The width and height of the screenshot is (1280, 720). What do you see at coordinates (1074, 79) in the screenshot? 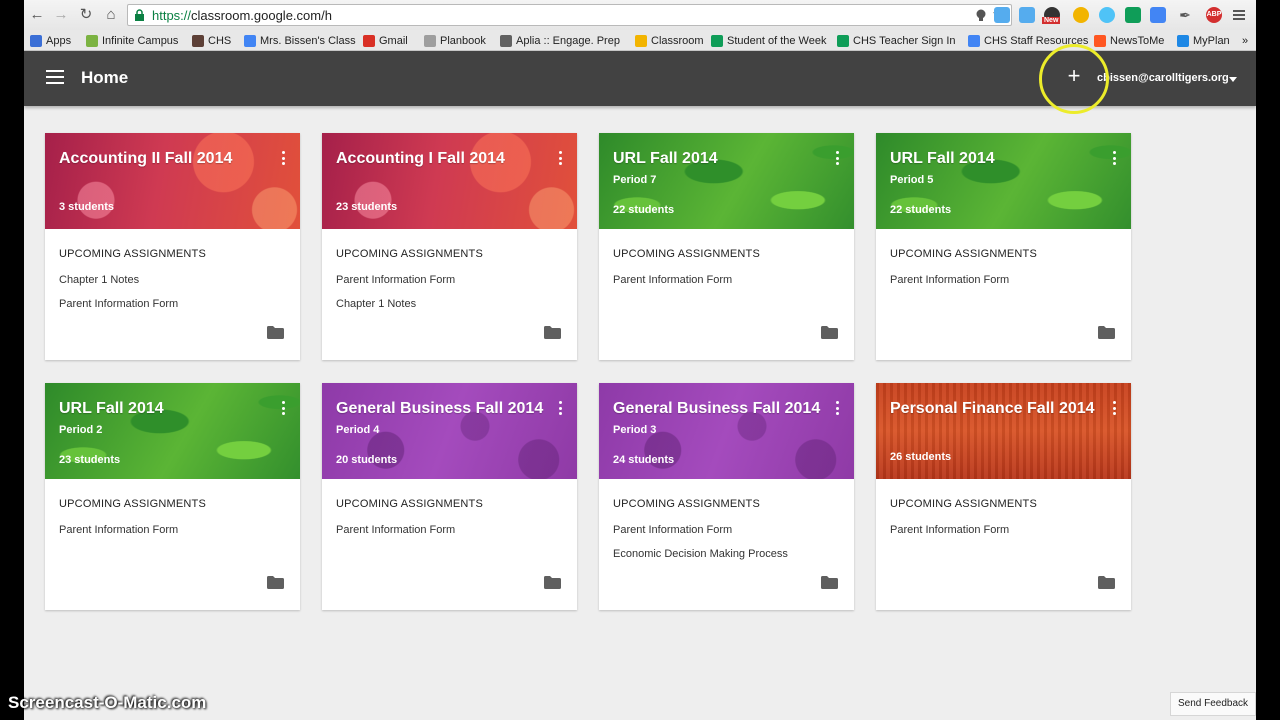
I see `cursor-highlight` at bounding box center [1074, 79].